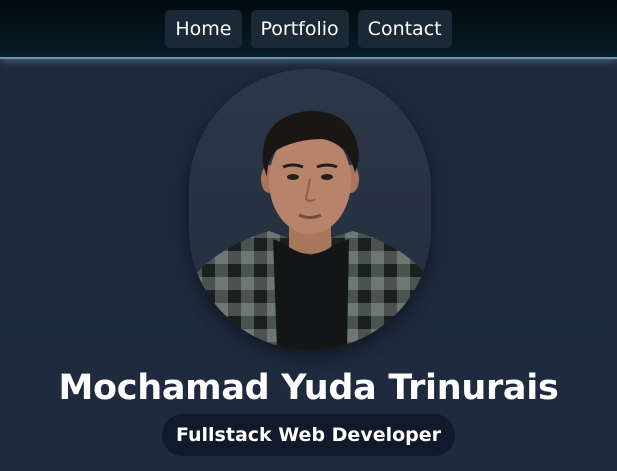 The height and width of the screenshot is (471, 617). I want to click on nav-contact-link: Contact, so click(404, 29).